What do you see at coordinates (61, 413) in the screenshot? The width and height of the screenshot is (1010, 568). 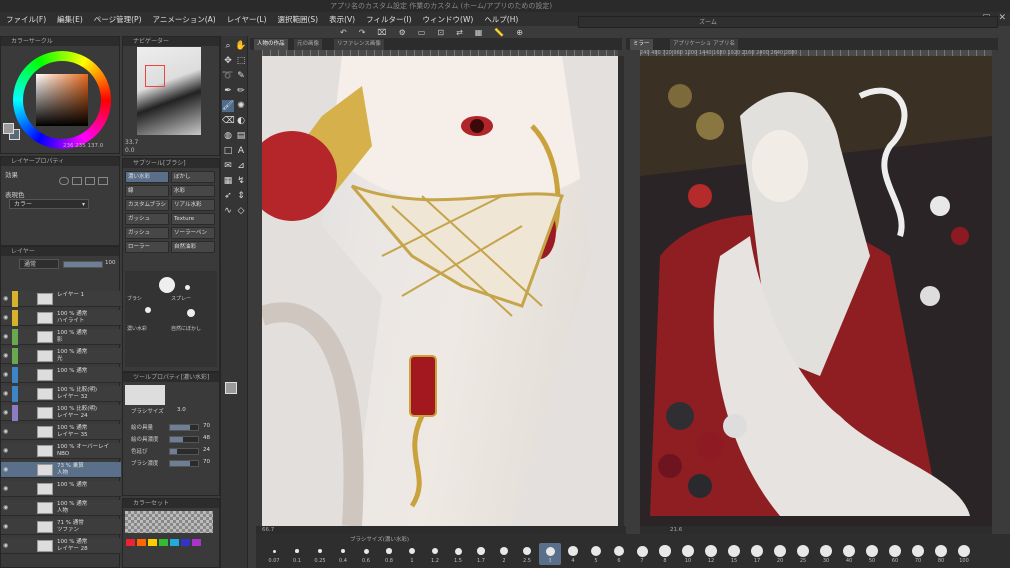 I see `layer-row: ◉ 100 % 比較(明) レイヤー 24` at bounding box center [61, 413].